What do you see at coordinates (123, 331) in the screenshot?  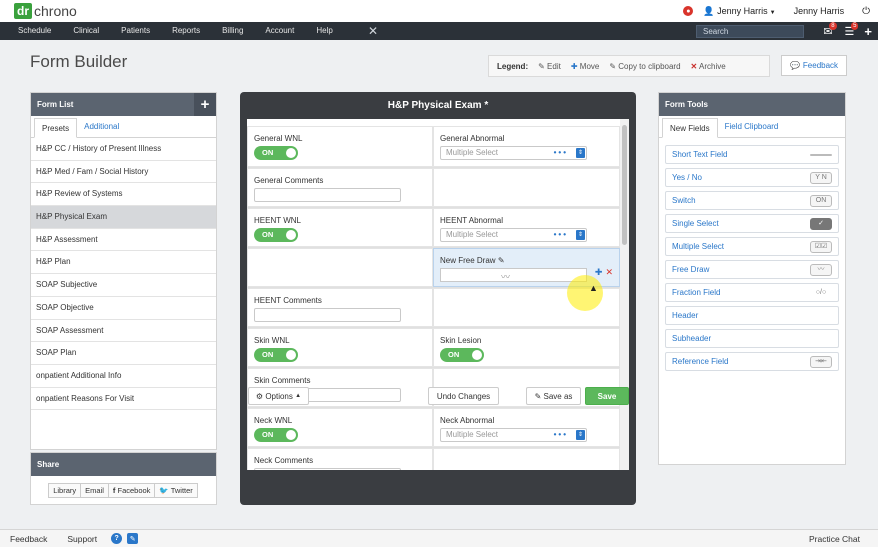 I see `list-item: SOAP Assessment` at bounding box center [123, 331].